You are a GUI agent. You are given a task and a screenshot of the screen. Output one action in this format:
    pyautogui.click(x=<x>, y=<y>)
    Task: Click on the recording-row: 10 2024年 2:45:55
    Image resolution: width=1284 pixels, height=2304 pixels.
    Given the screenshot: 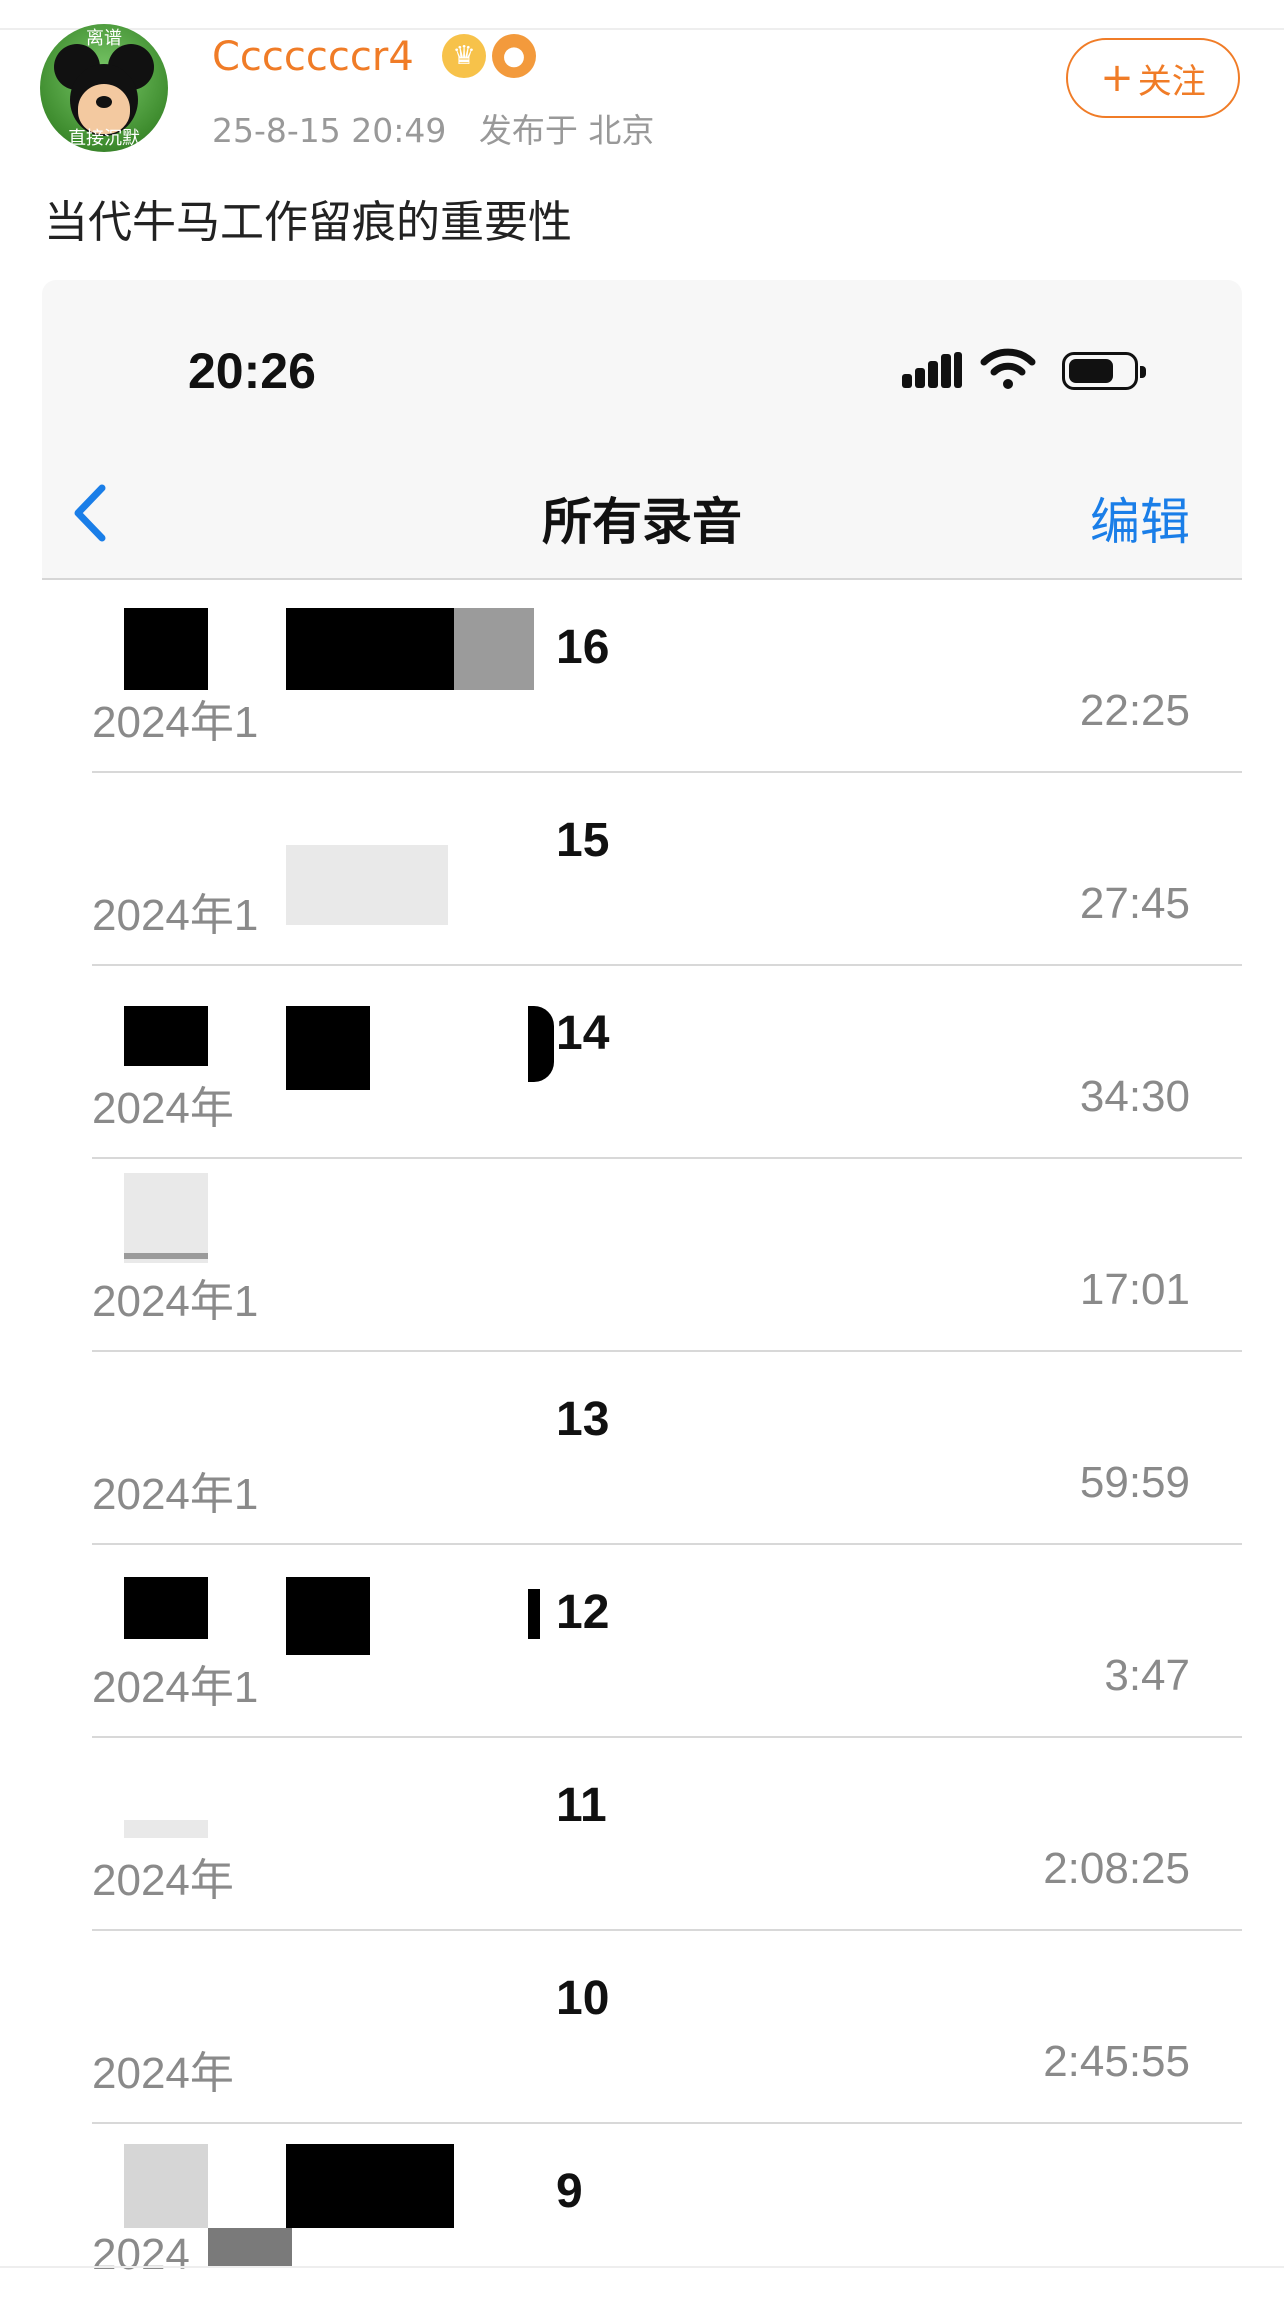 What is the action you would take?
    pyautogui.click(x=642, y=2027)
    